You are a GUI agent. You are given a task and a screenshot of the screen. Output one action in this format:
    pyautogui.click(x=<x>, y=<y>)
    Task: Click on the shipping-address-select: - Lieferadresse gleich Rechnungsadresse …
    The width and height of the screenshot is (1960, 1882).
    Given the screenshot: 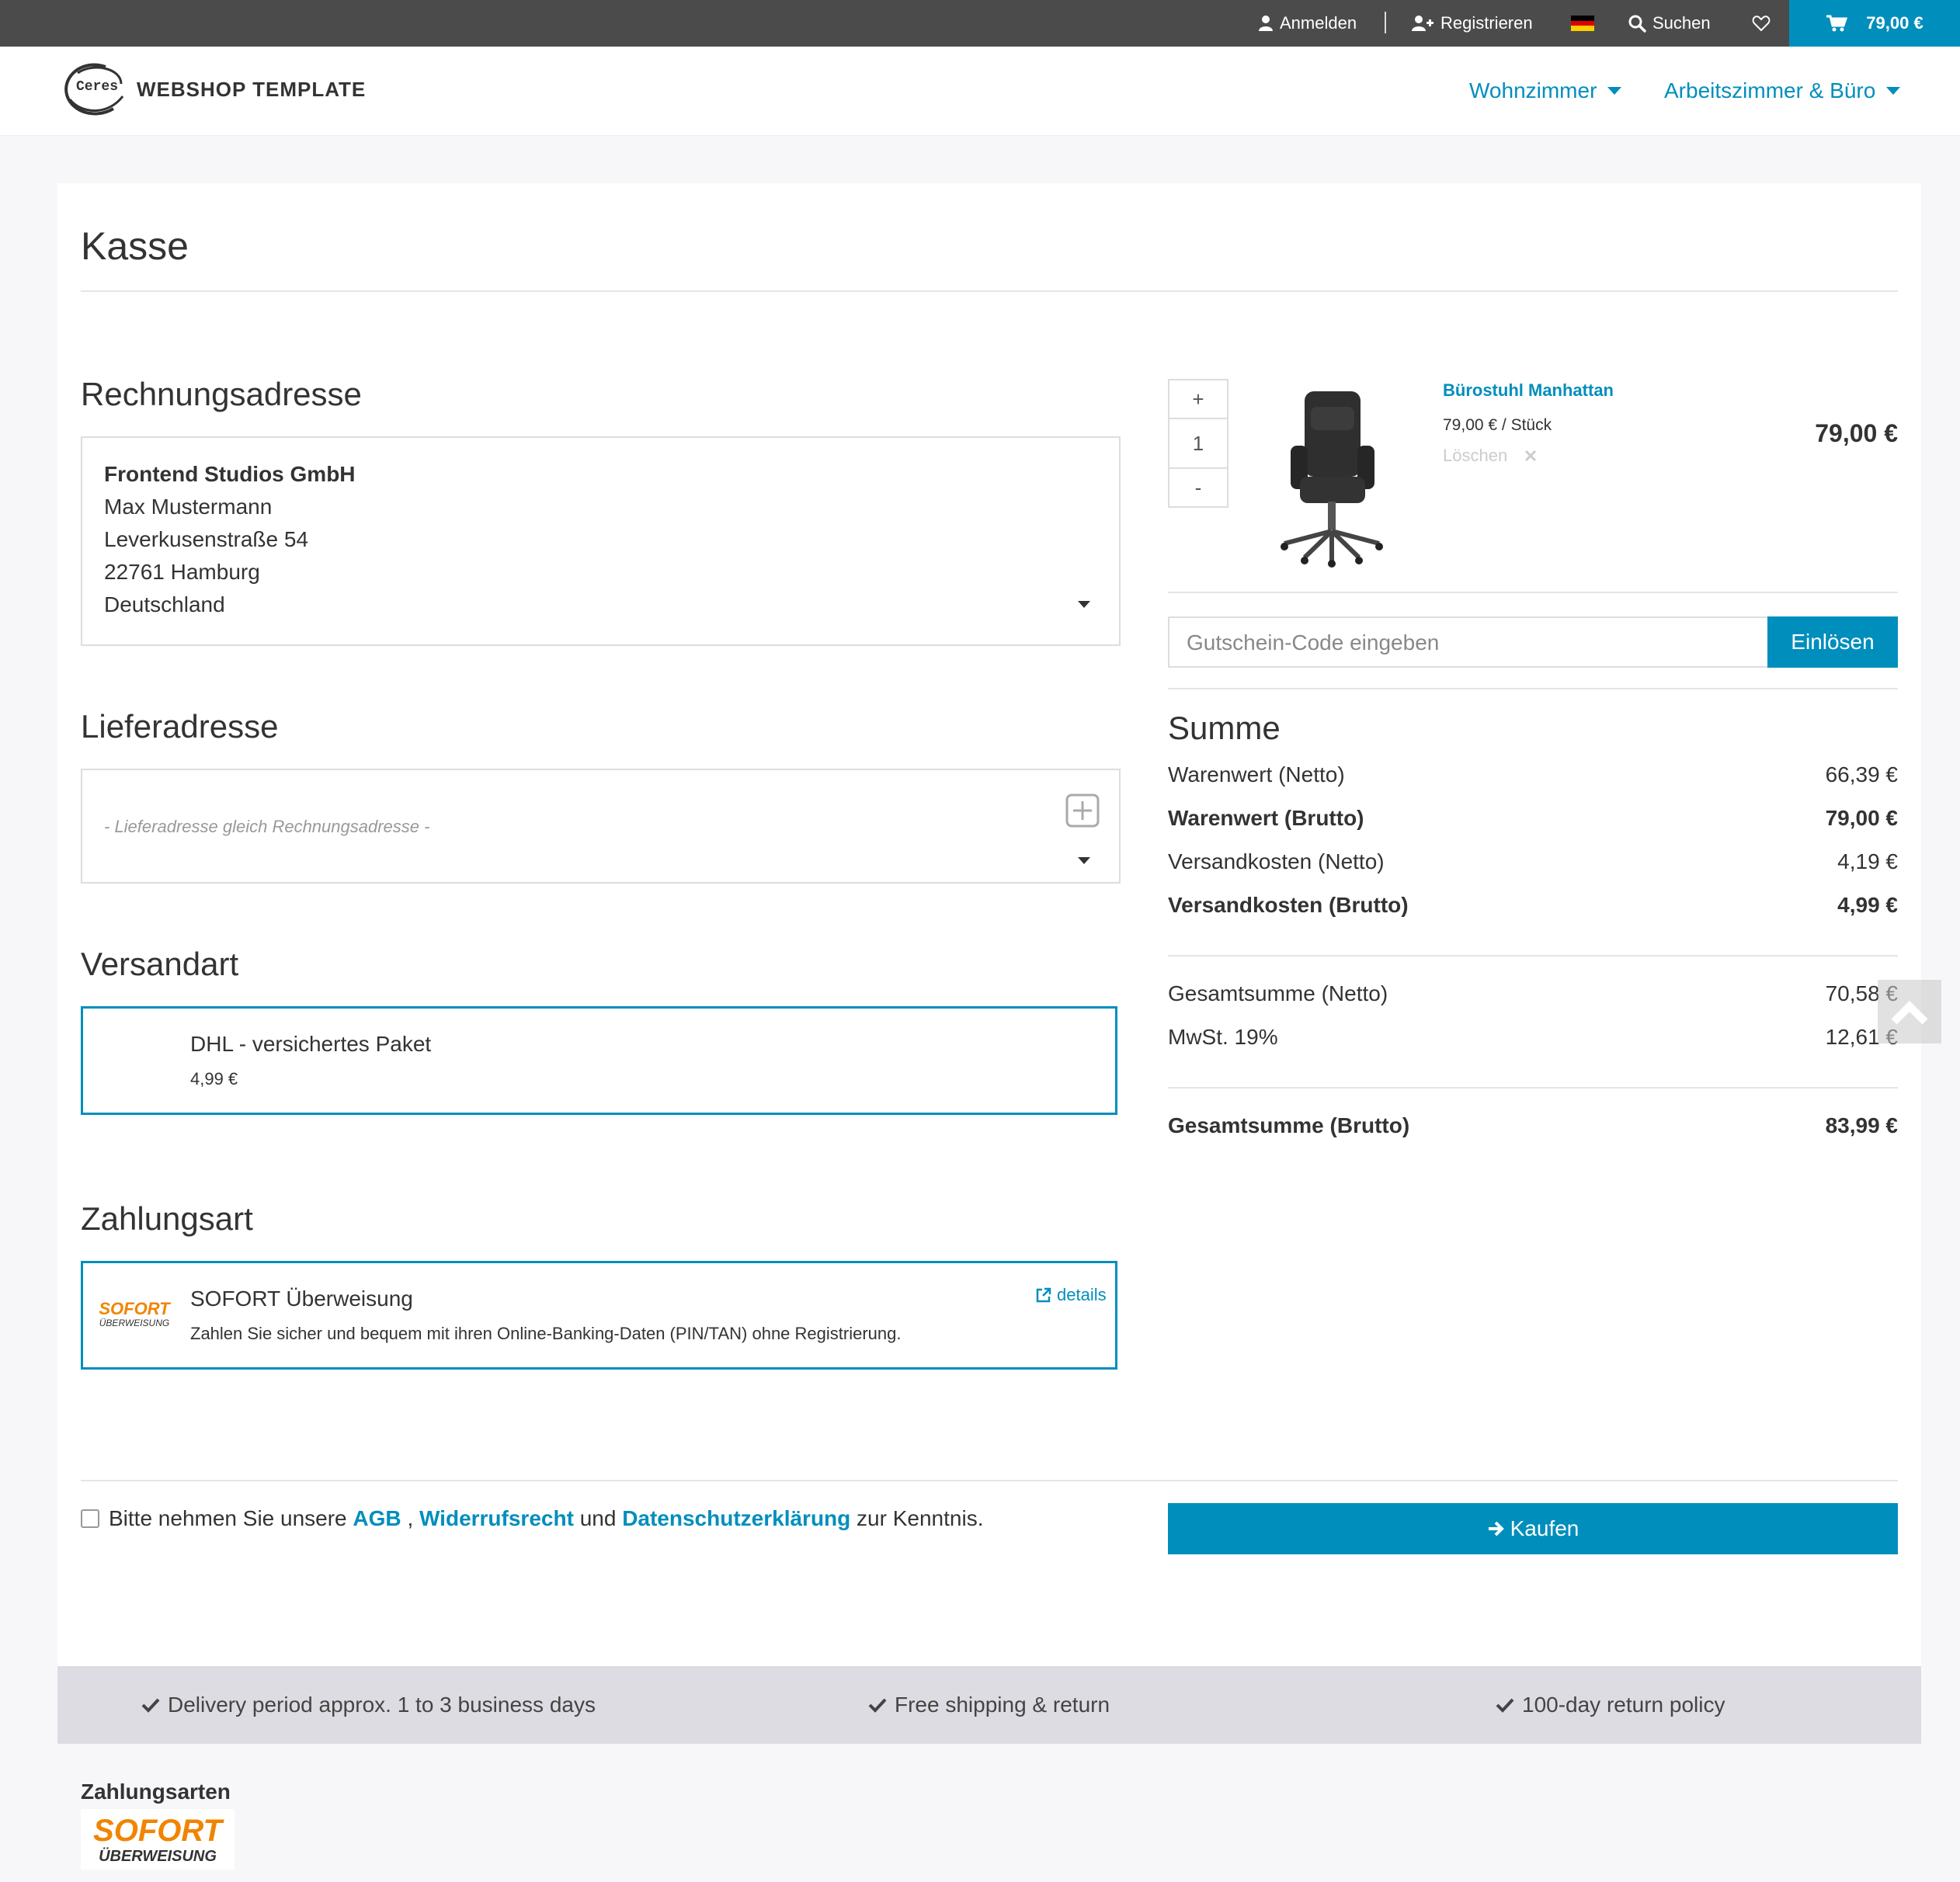 What is the action you would take?
    pyautogui.click(x=601, y=826)
    